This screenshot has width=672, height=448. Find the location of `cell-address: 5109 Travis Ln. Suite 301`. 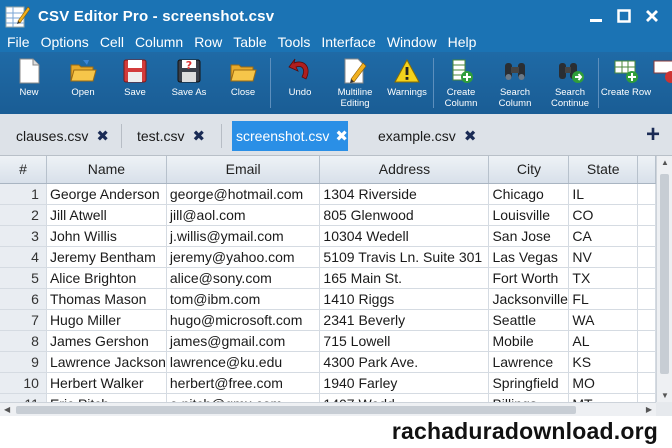

cell-address: 5109 Travis Ln. Suite 301 is located at coordinates (404, 257).